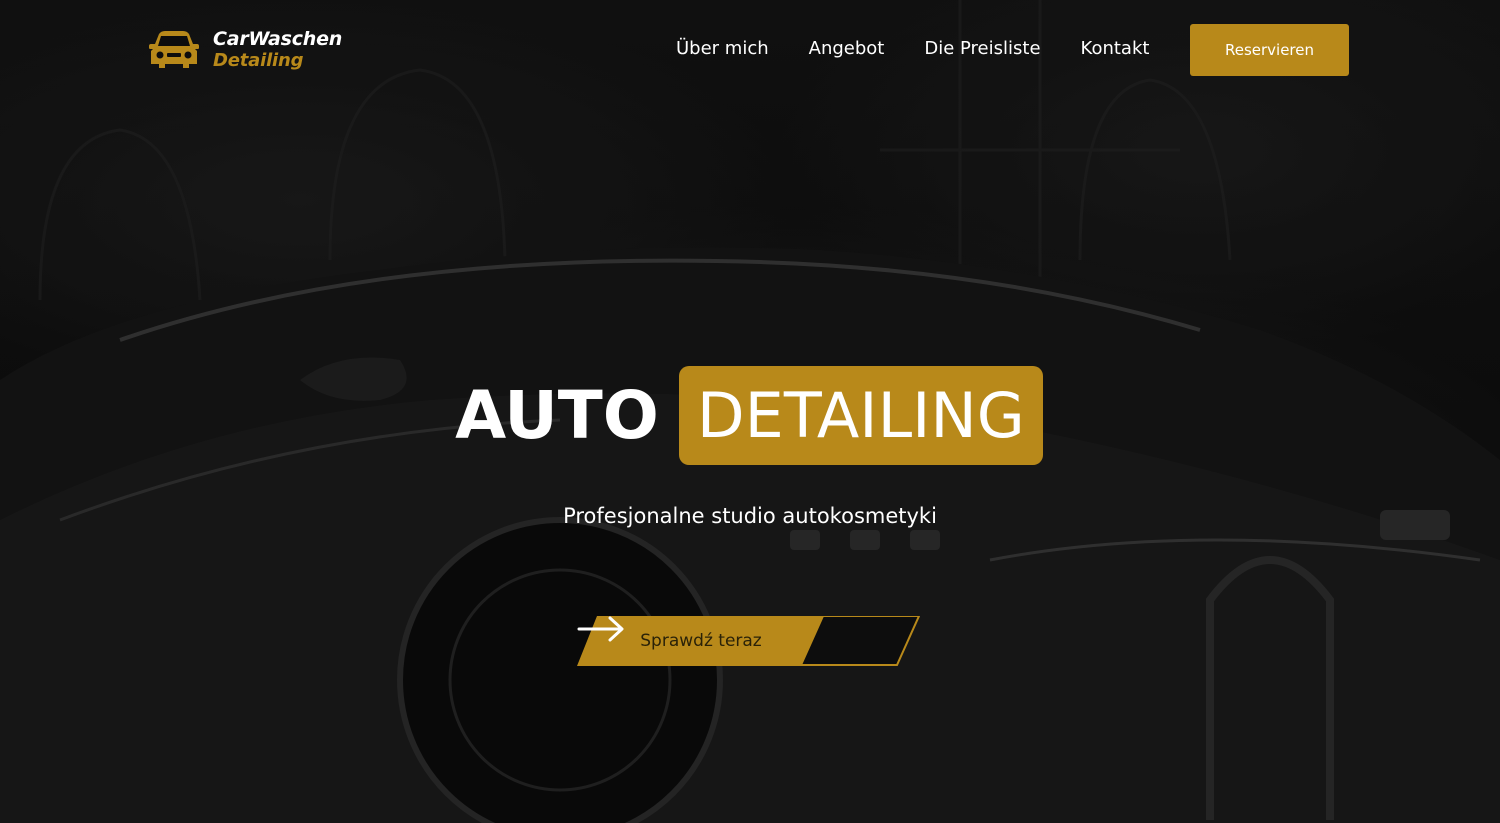 This screenshot has width=1500, height=823. I want to click on nav-link-uber-mich: Über mich, so click(722, 48).